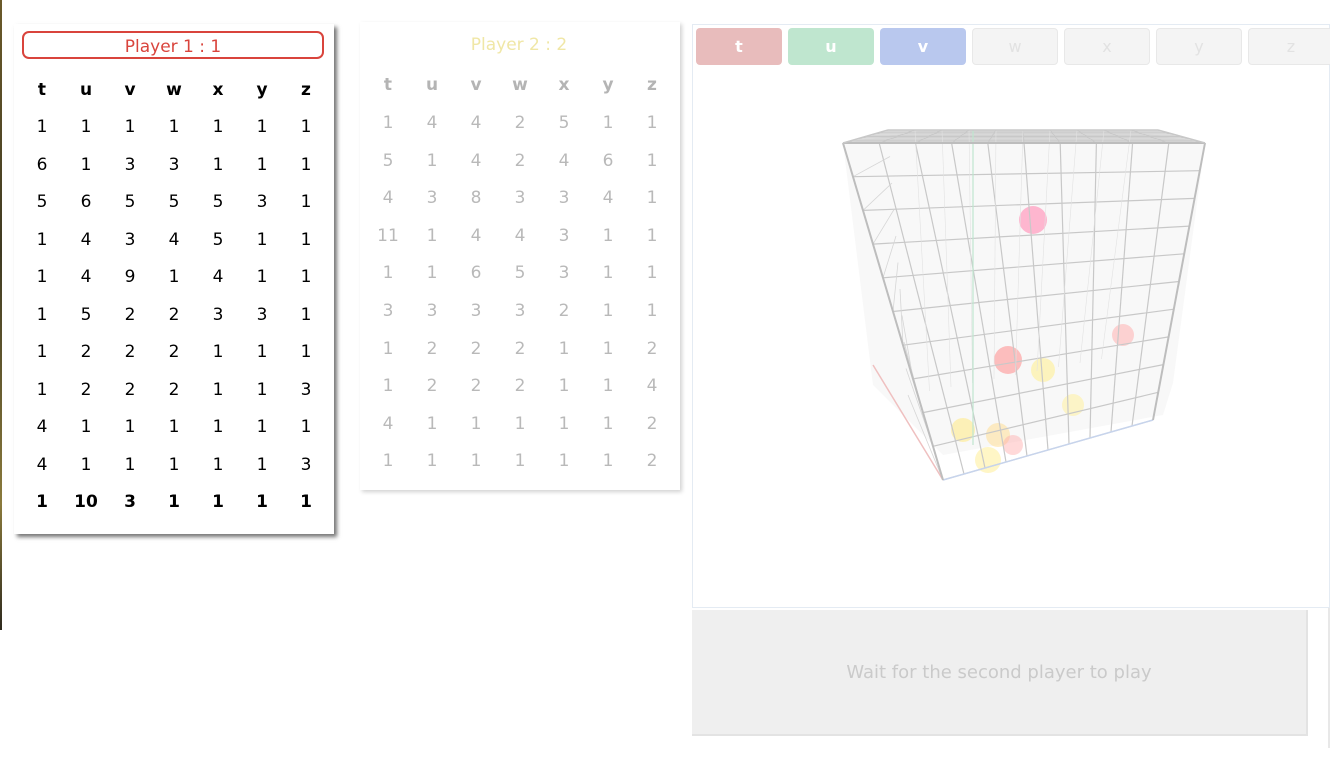 The image size is (1330, 761). I want to click on axis-button-w: w, so click(1015, 46).